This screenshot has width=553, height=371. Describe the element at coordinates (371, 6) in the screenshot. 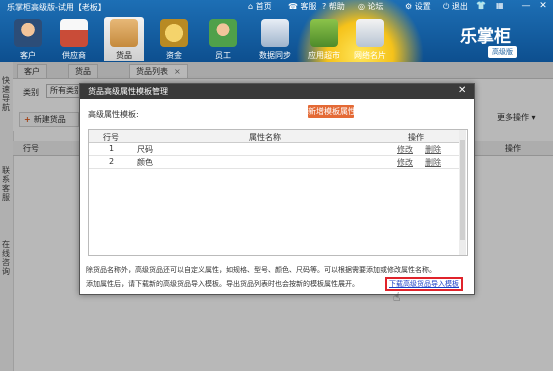

I see `forum-link: ◎ 论坛` at that location.